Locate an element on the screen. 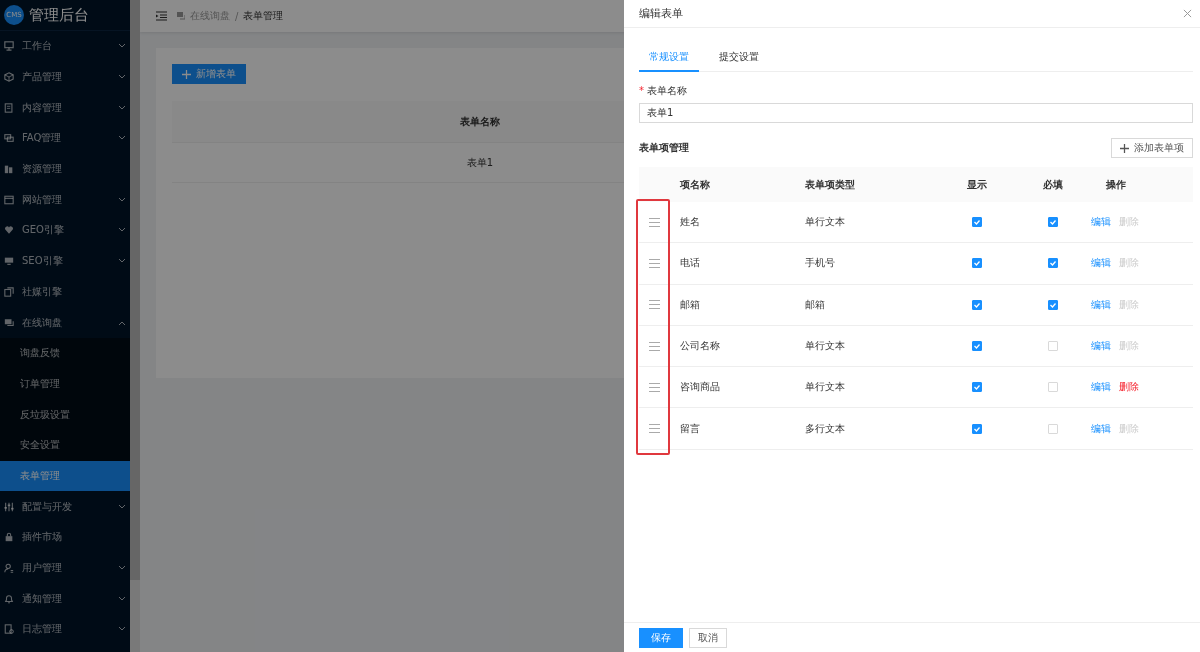 The height and width of the screenshot is (652, 1200). user-icon is located at coordinates (9, 568).